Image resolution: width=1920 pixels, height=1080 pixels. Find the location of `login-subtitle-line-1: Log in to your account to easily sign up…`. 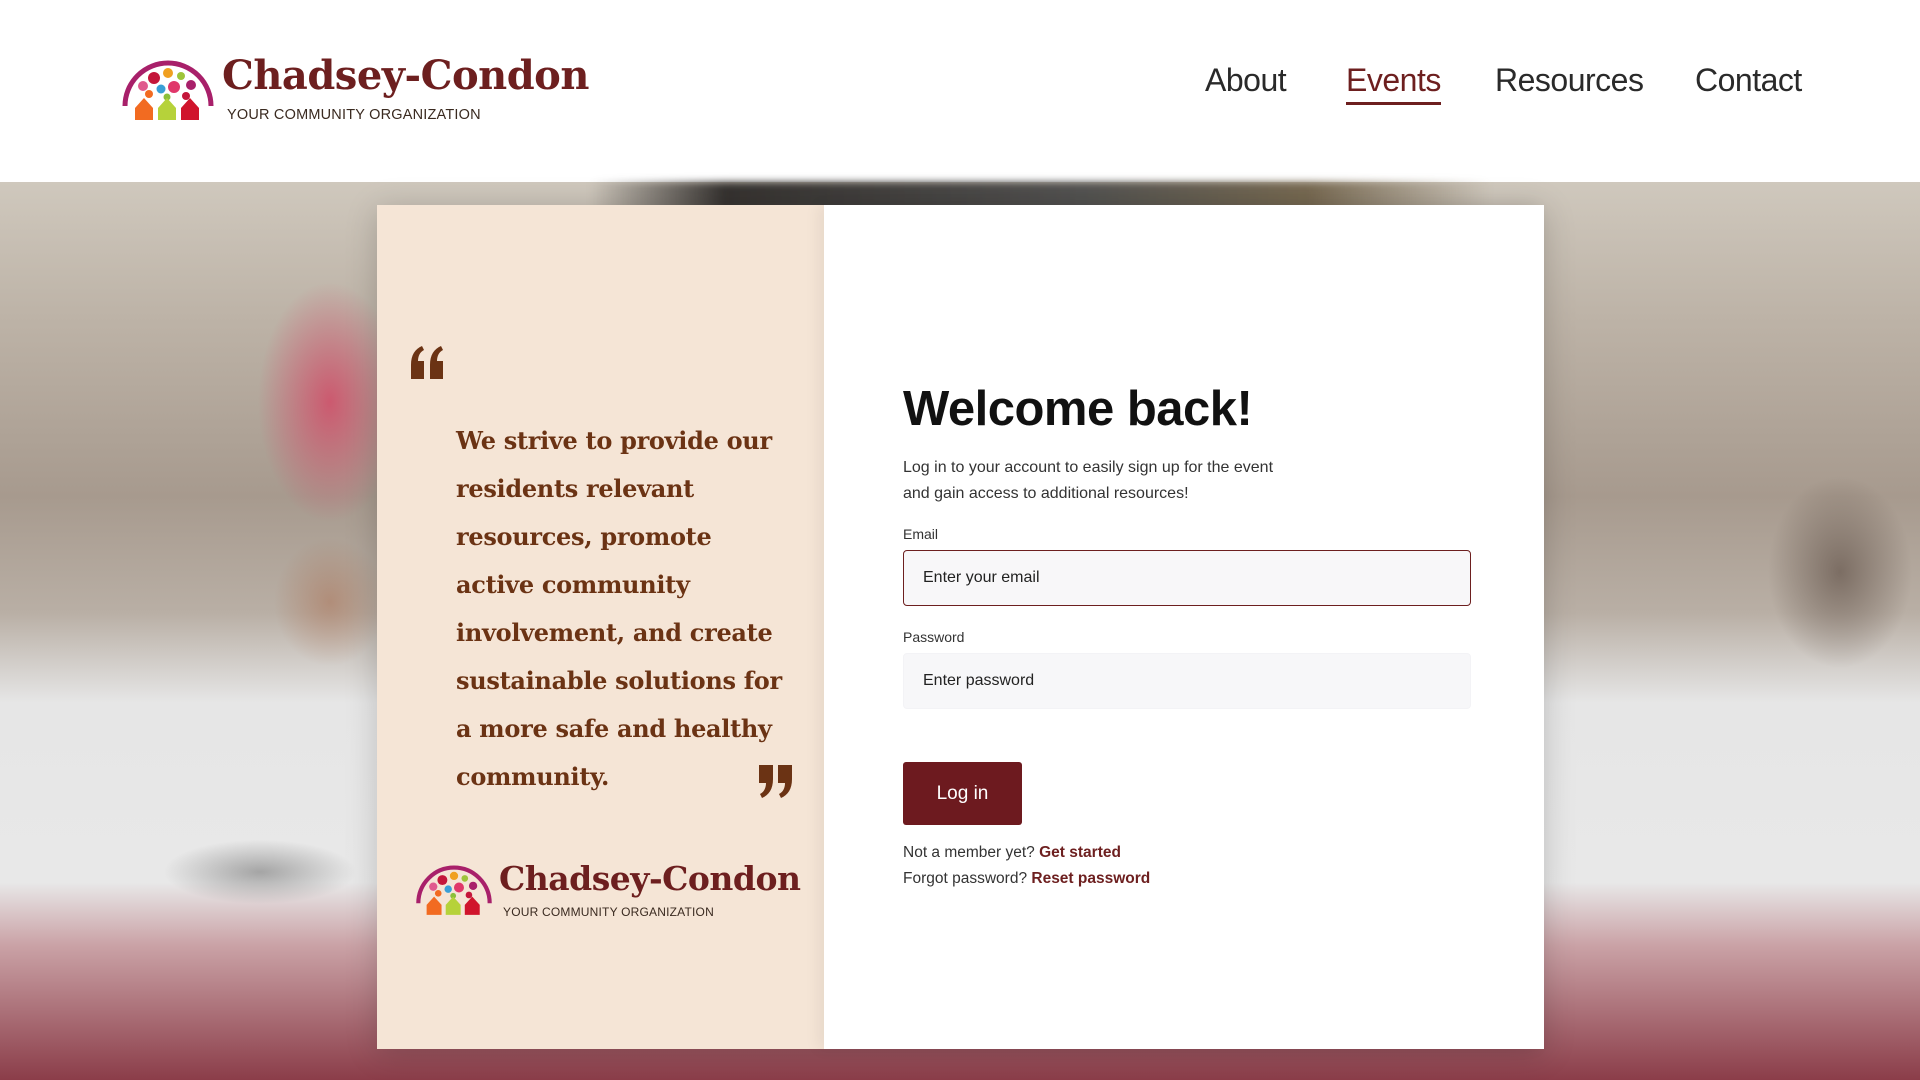

login-subtitle-line-1: Log in to your account to easily sign up… is located at coordinates (1088, 467).